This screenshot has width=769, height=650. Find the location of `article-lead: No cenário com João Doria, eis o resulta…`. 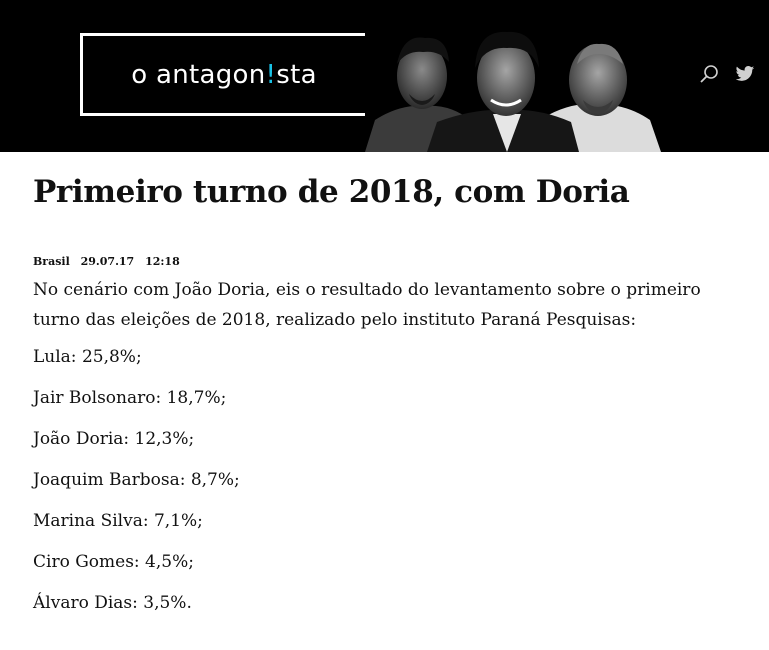

article-lead: No cenário com João Doria, eis o resulta… is located at coordinates (367, 305).